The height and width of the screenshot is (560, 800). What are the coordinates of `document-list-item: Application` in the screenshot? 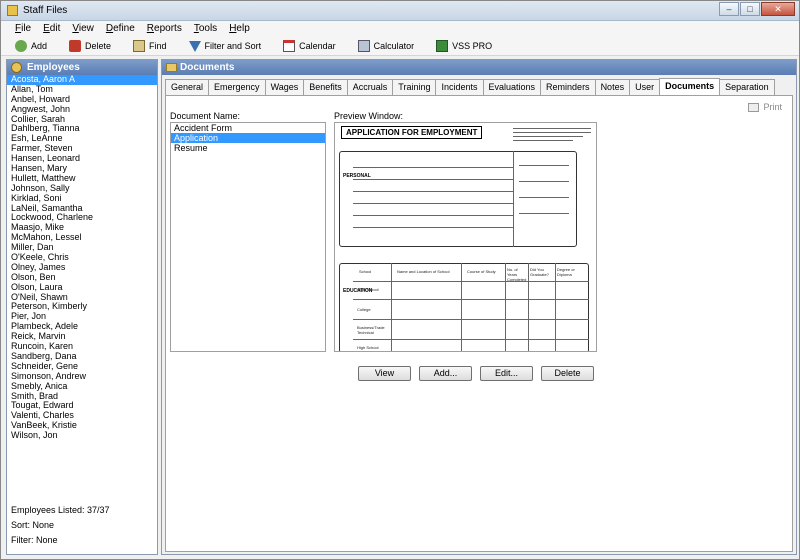 It's located at (248, 138).